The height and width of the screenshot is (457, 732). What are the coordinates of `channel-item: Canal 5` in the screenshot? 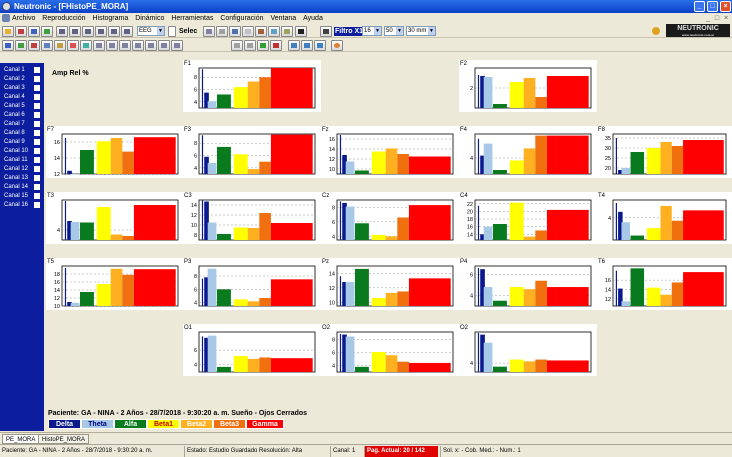 It's located at (22, 106).